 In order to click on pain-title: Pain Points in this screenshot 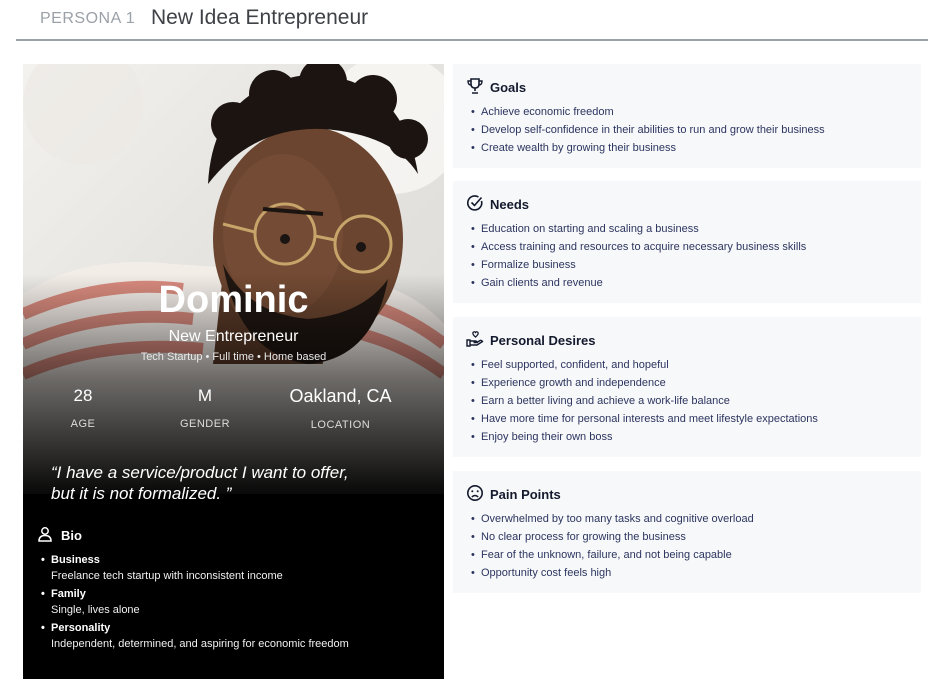, I will do `click(525, 494)`.